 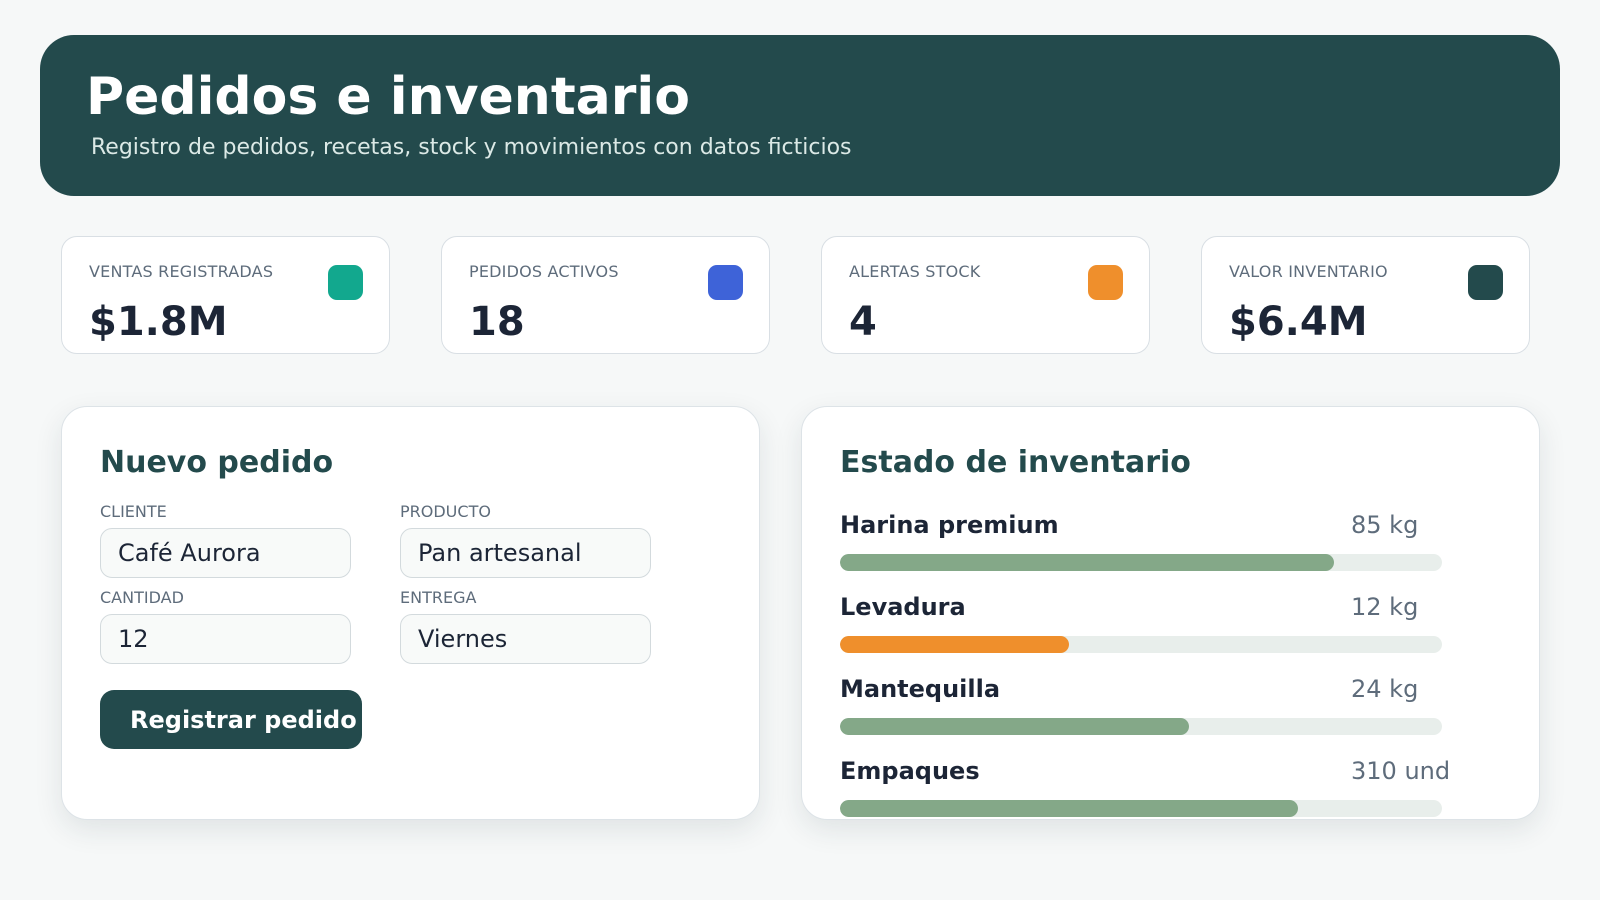 What do you see at coordinates (985, 295) in the screenshot?
I see `kpi-card-alertas: ALERTAS STOCK 4` at bounding box center [985, 295].